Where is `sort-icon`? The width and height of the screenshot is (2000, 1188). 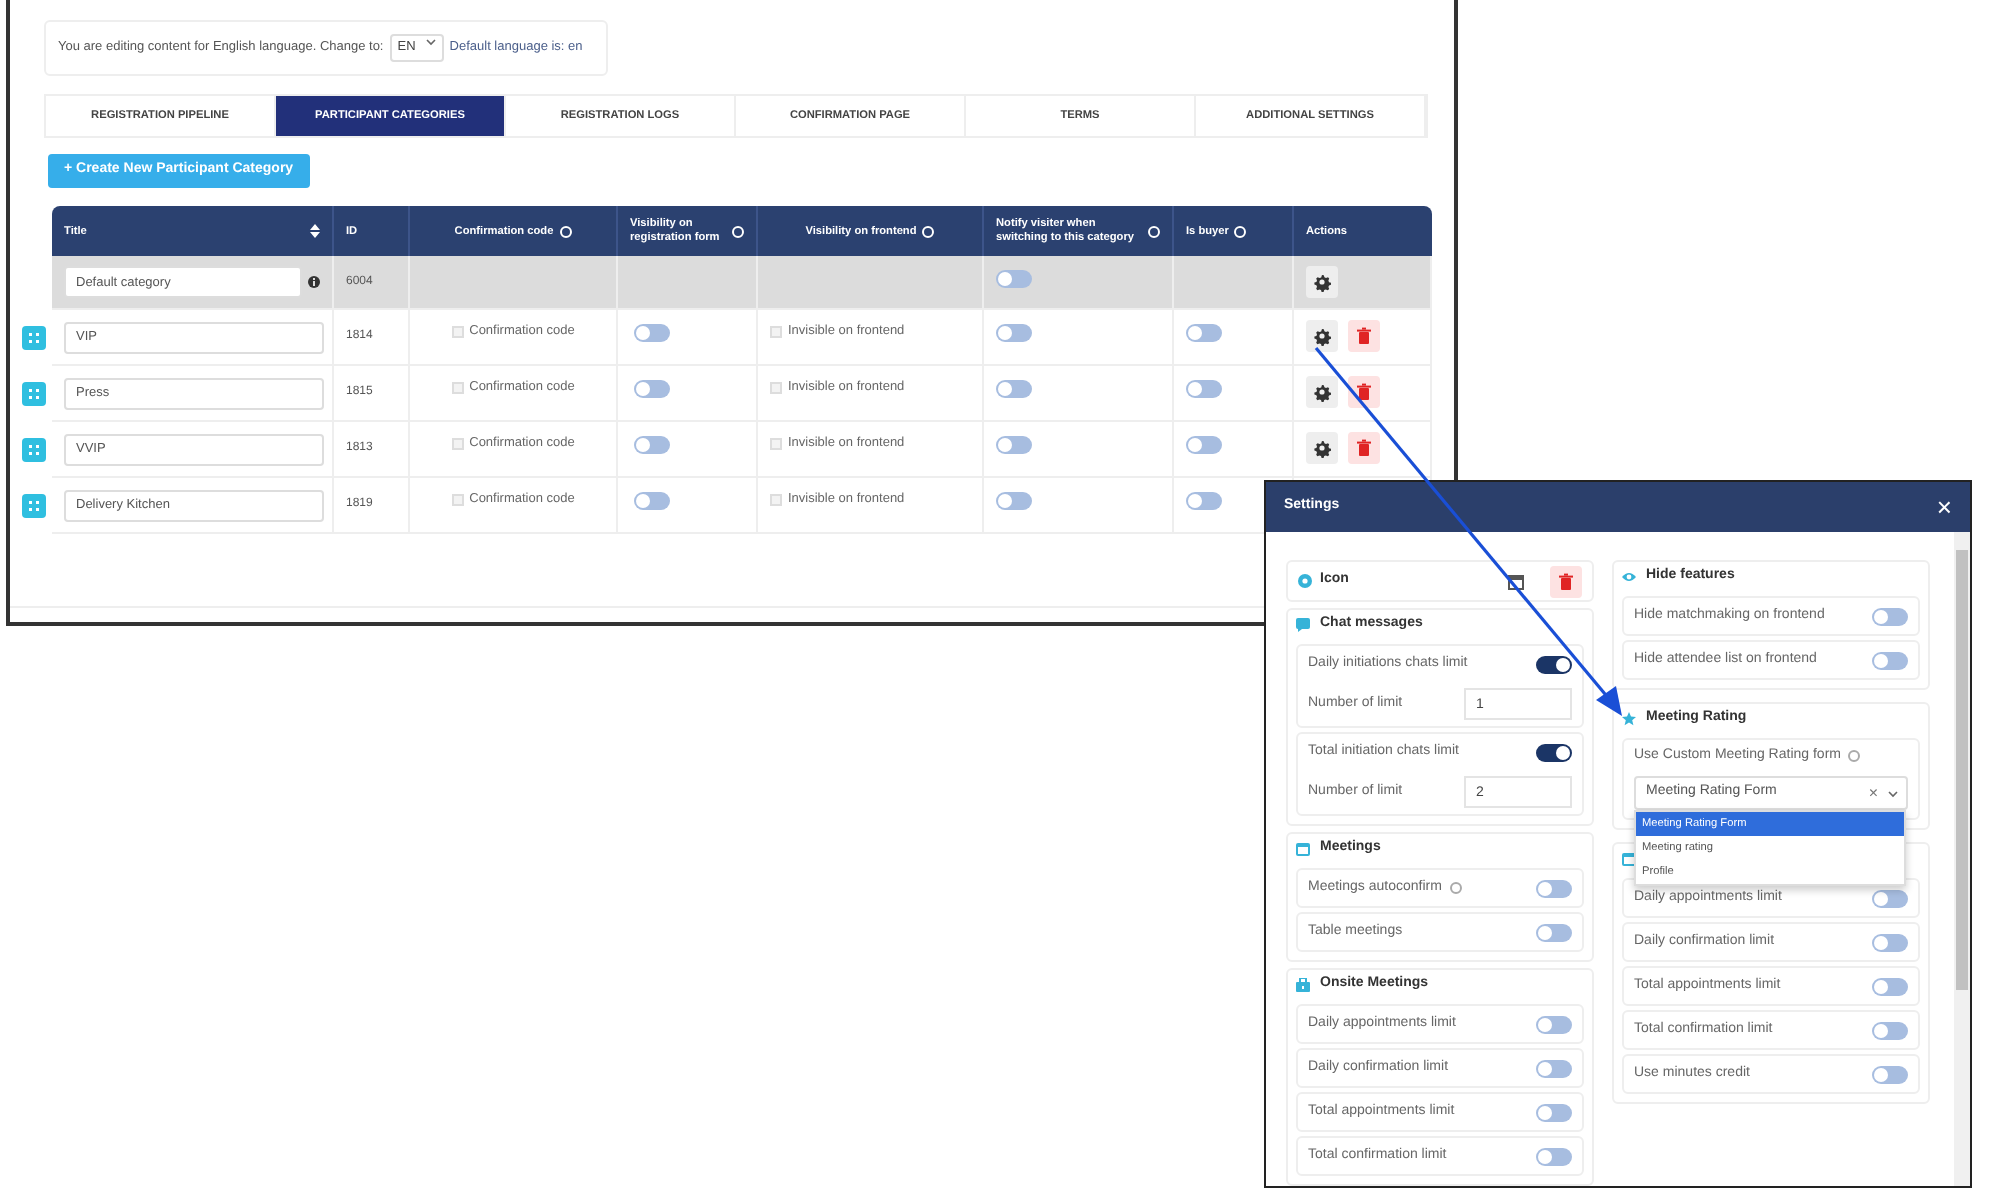 sort-icon is located at coordinates (315, 231).